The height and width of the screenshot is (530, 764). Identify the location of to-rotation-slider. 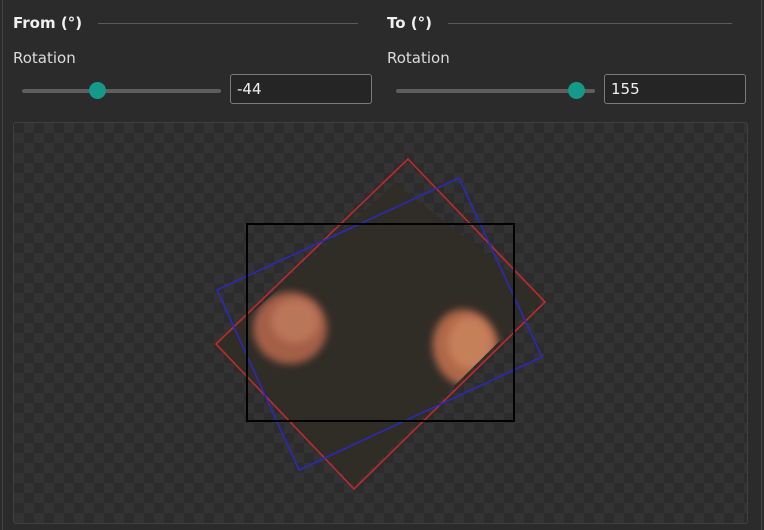
(495, 91).